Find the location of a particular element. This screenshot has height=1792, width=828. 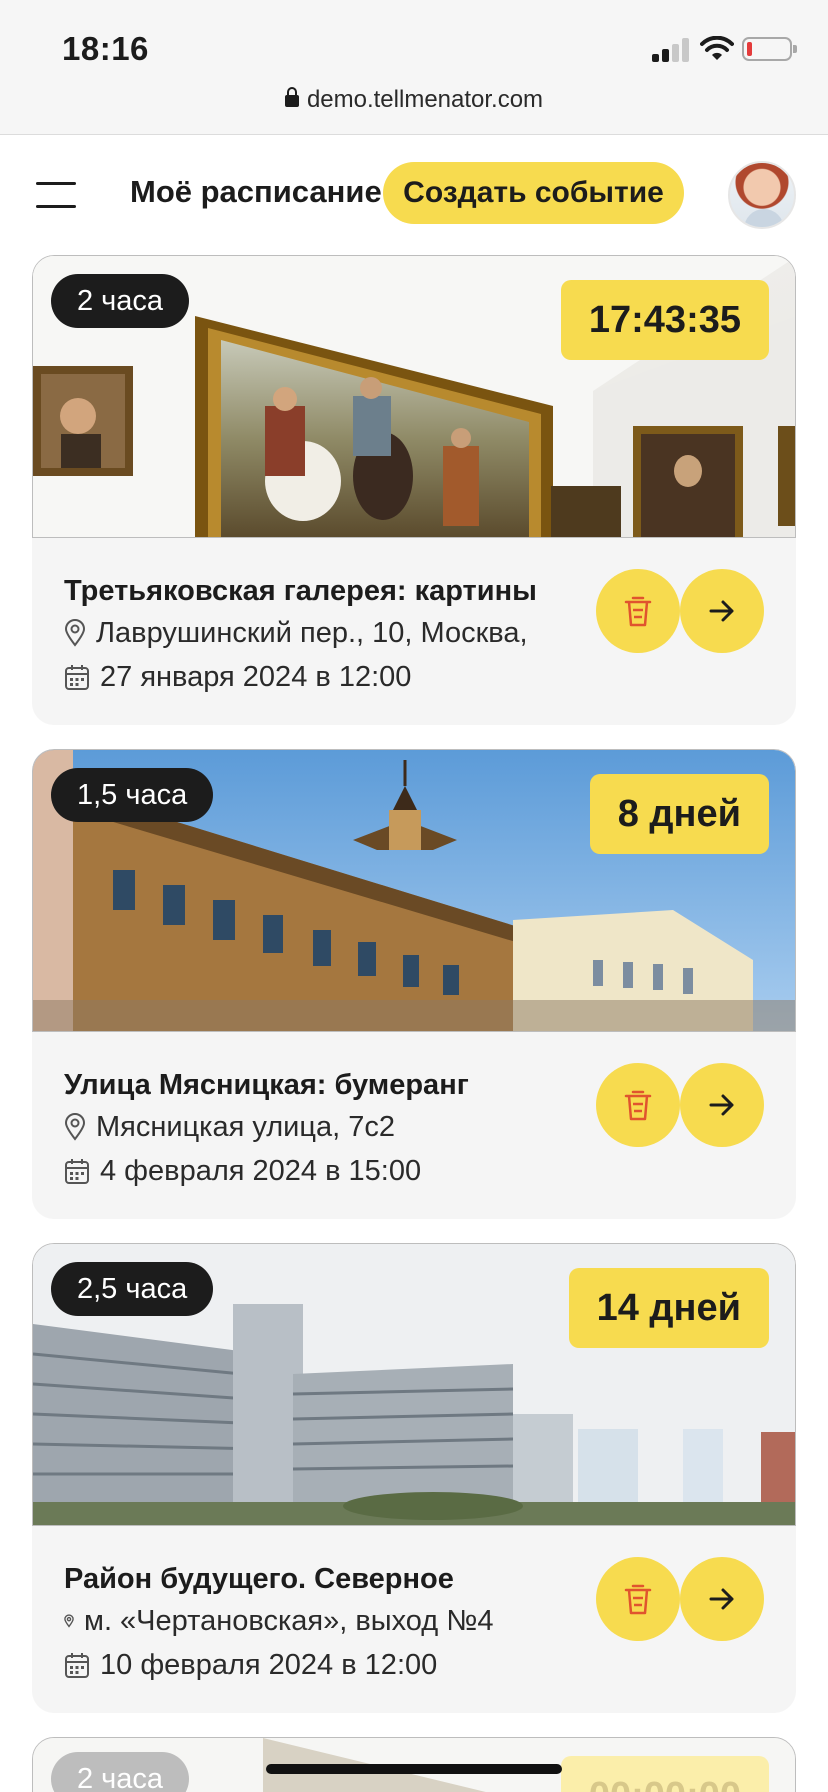

status-bar: 18:16 demo.tellmenator.com is located at coordinates (414, 67).